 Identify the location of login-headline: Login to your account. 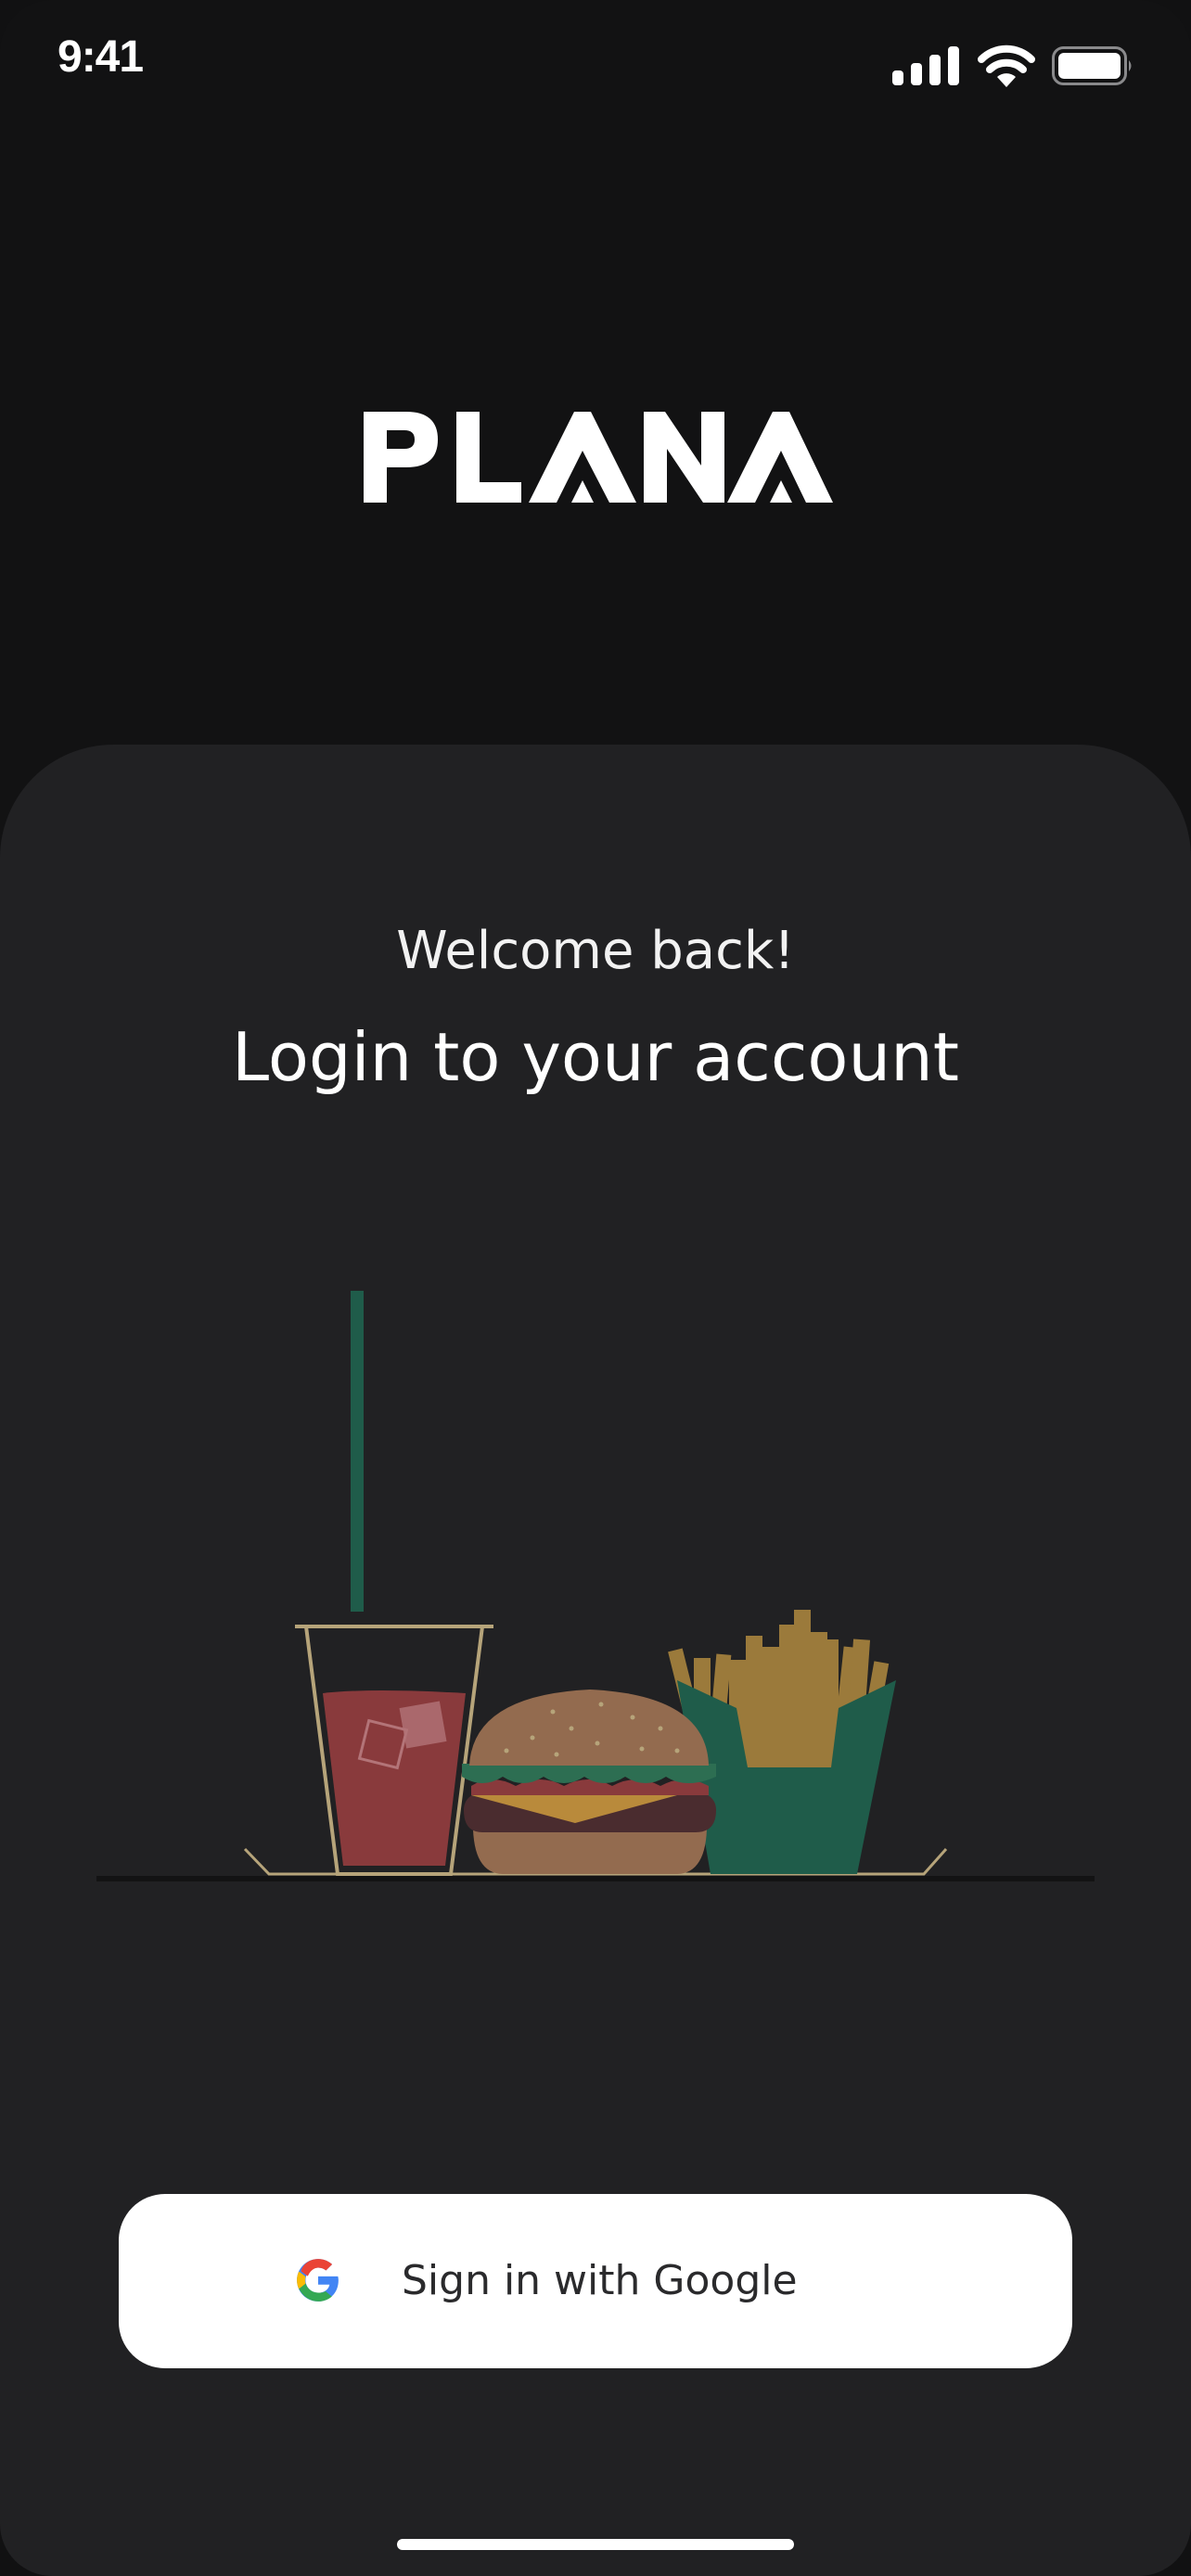
(595, 1057).